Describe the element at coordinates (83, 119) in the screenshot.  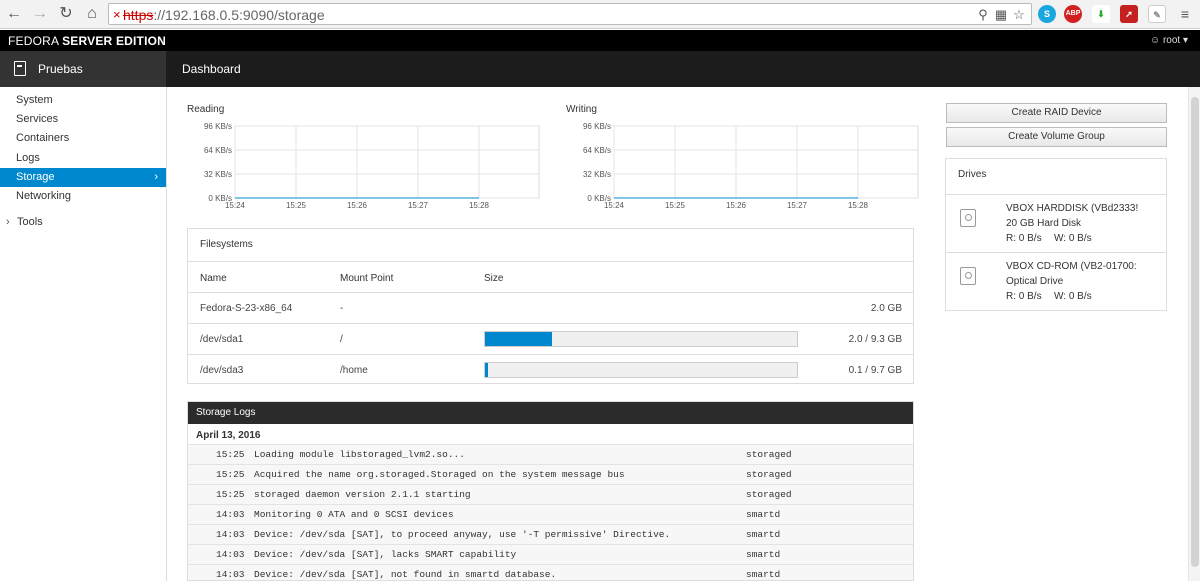
I see `sidebar-item-services: Services` at that location.